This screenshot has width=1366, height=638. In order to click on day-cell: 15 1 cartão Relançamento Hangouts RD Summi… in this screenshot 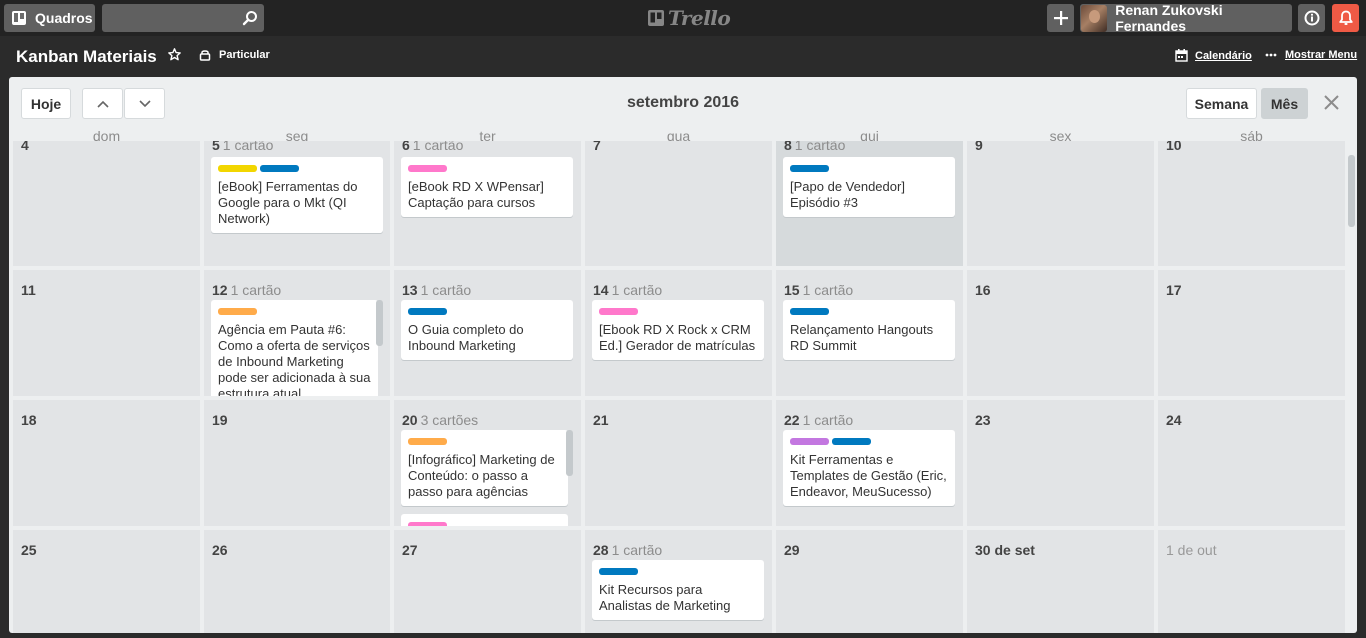, I will do `click(869, 333)`.